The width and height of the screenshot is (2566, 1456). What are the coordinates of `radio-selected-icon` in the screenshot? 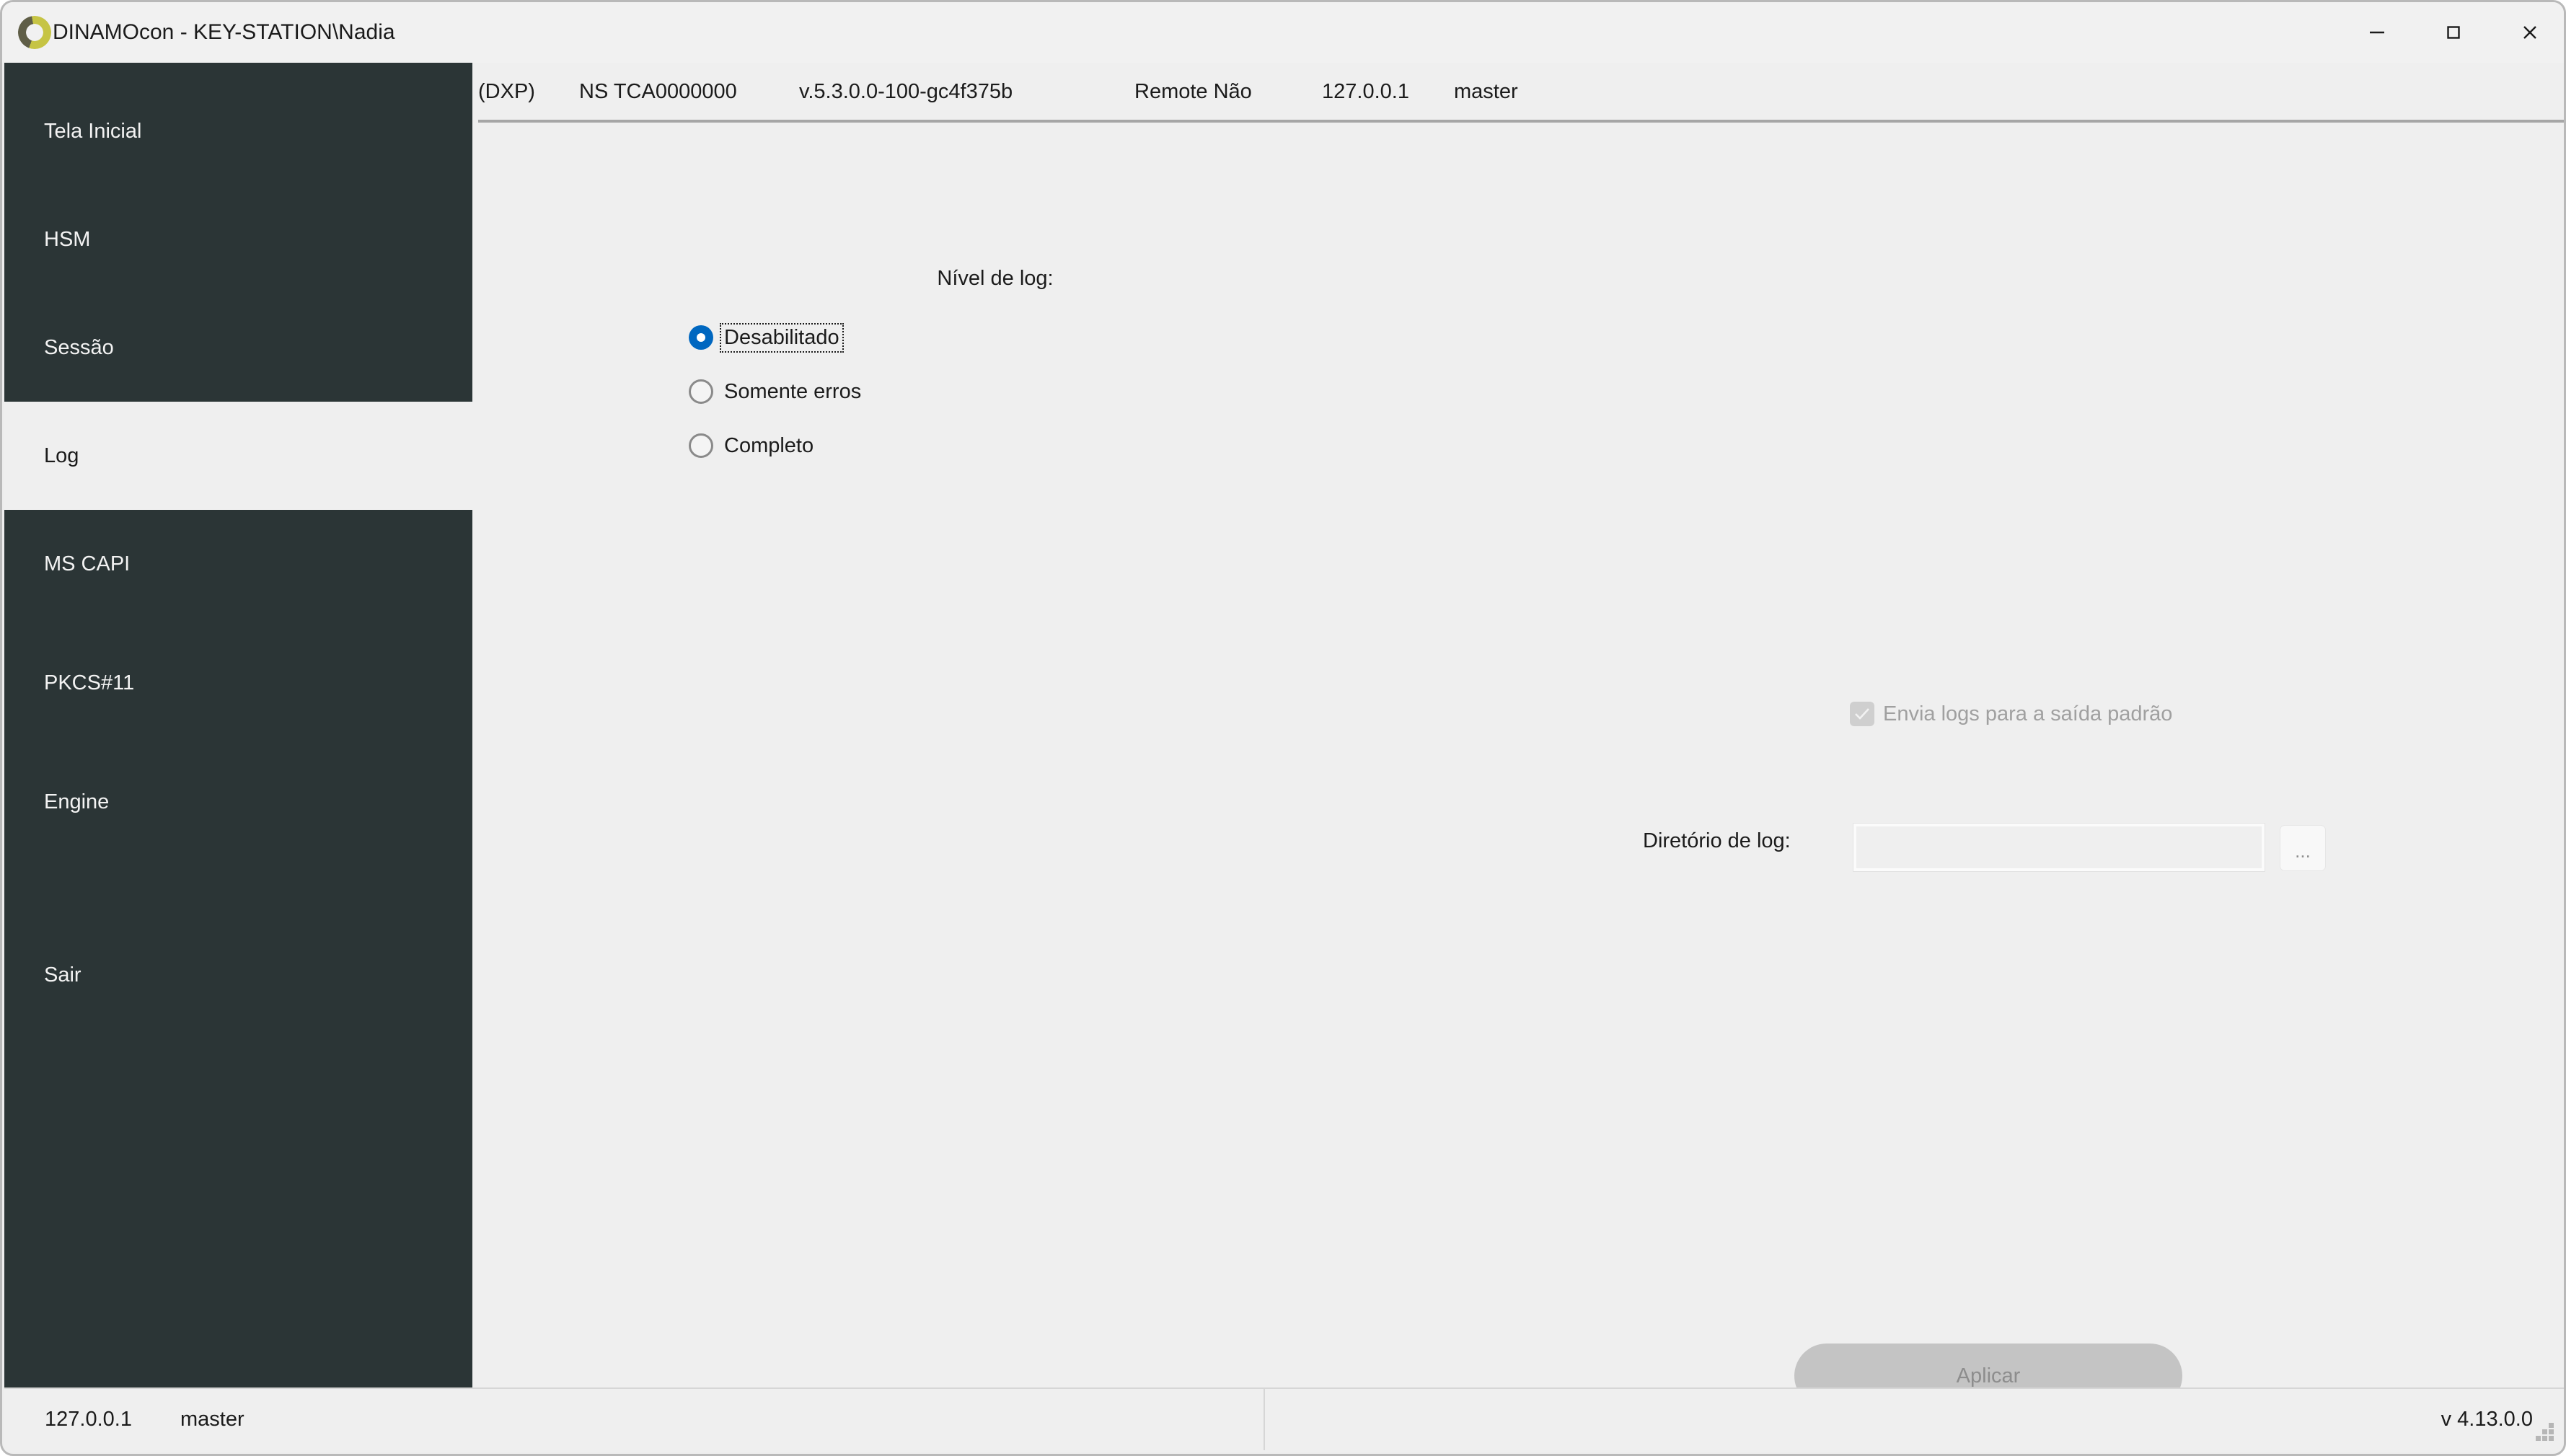 It's located at (701, 337).